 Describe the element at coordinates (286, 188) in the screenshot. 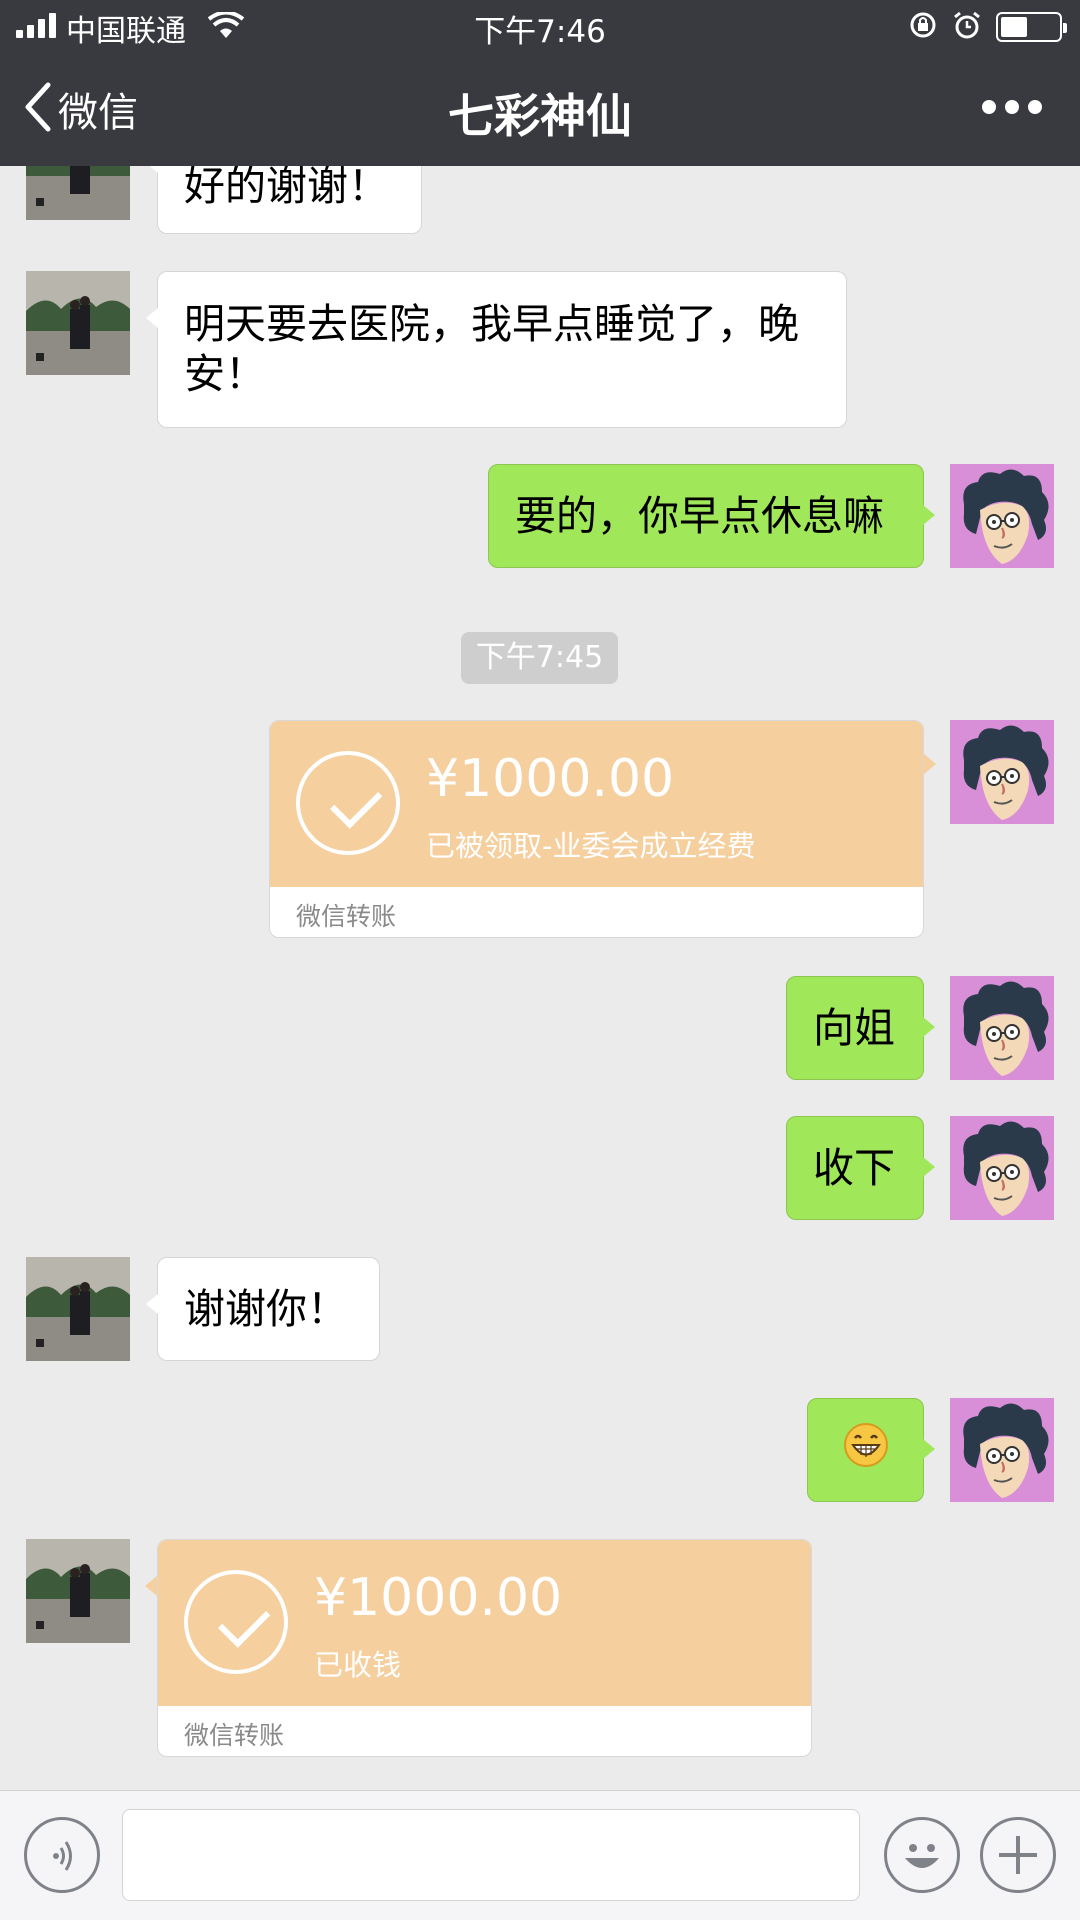

I see `message-text: 好的谢谢！` at that location.